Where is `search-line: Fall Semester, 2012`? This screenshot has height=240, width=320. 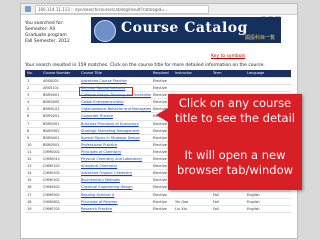 search-line: Fall Semester, 2012 is located at coordinates (47, 41).